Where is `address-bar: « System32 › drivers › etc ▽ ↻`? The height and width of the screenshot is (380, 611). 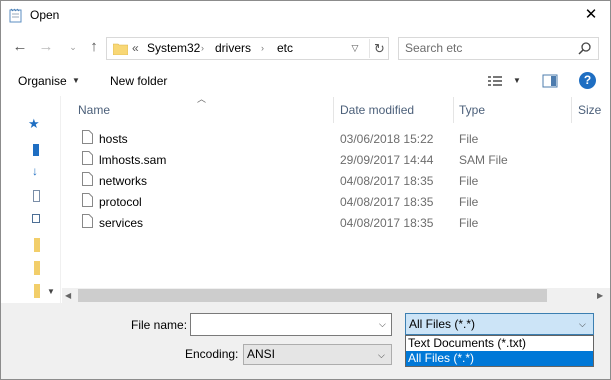 address-bar: « System32 › drivers › etc ▽ ↻ is located at coordinates (247, 48).